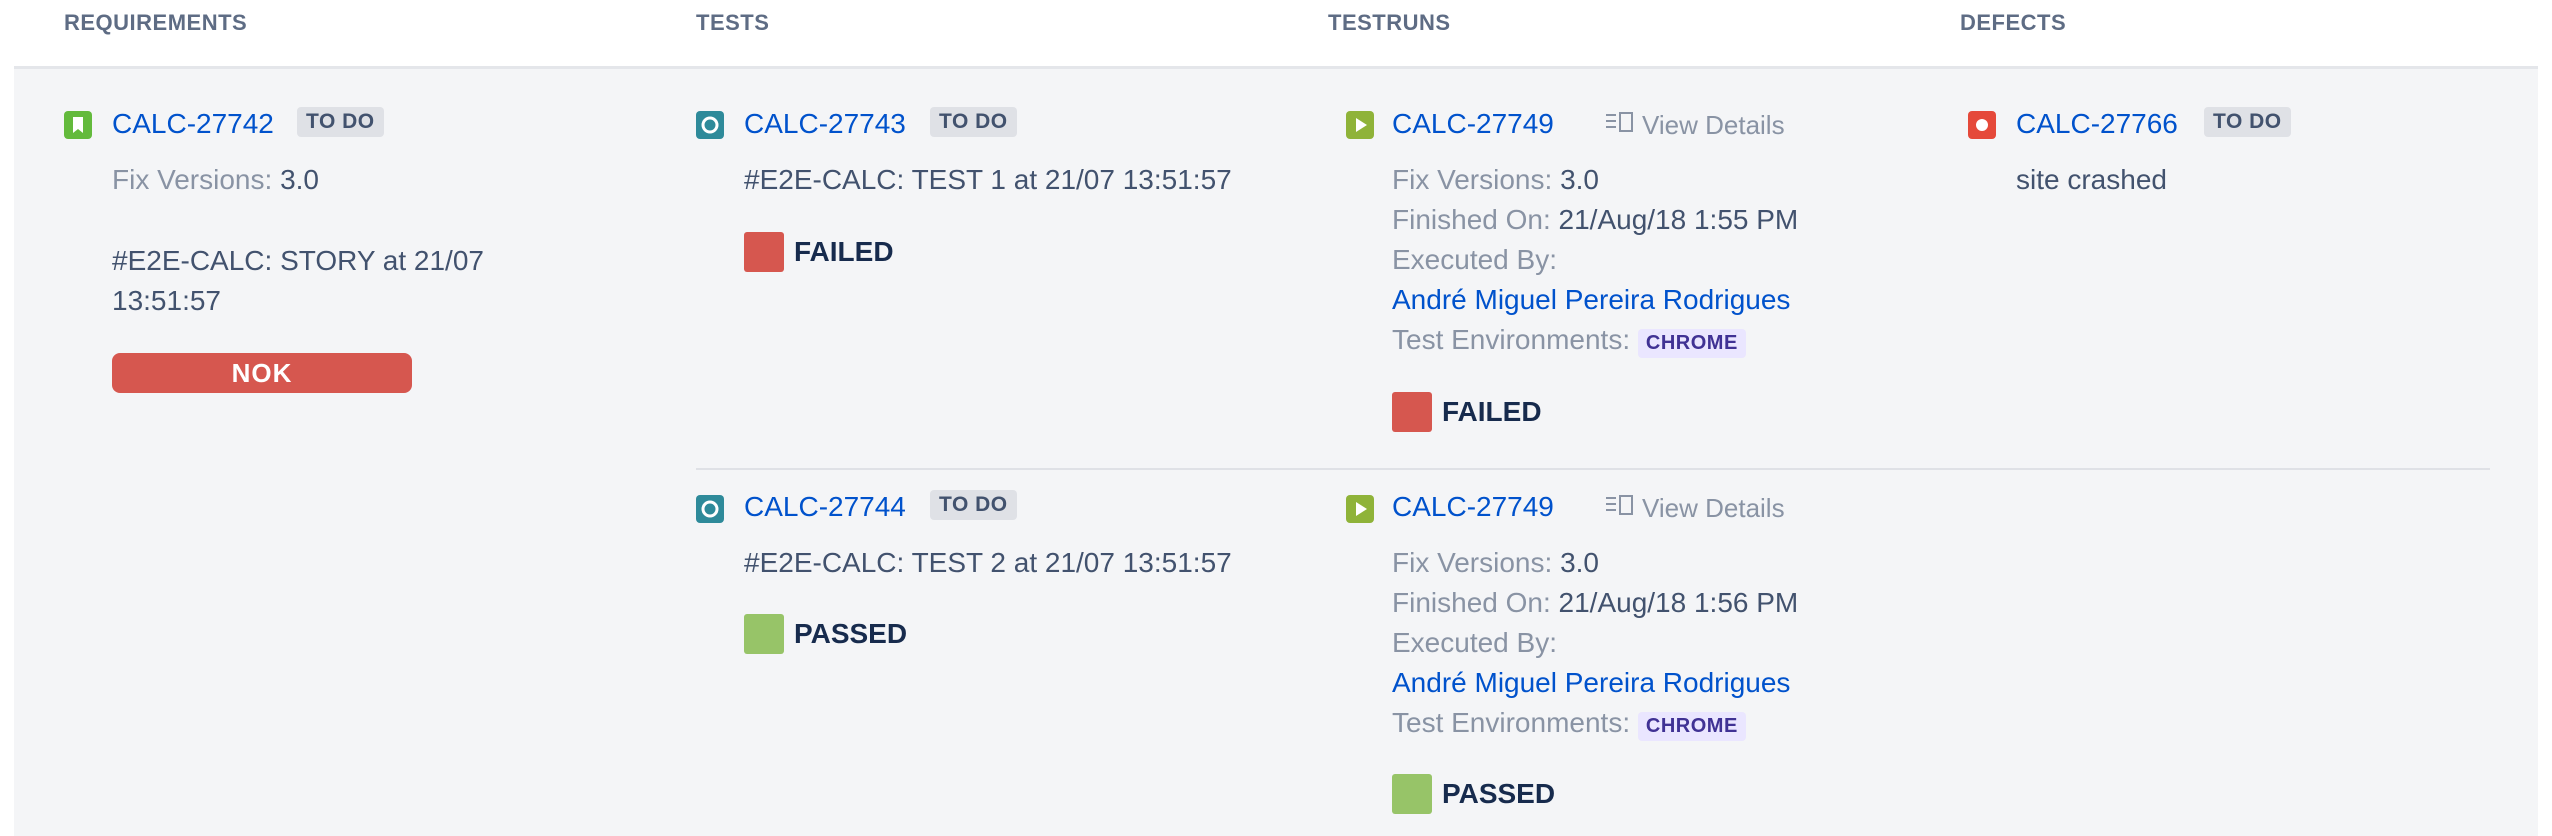 The height and width of the screenshot is (836, 2552). Describe the element at coordinates (2091, 179) in the screenshot. I see `defect-summary: site crashed` at that location.